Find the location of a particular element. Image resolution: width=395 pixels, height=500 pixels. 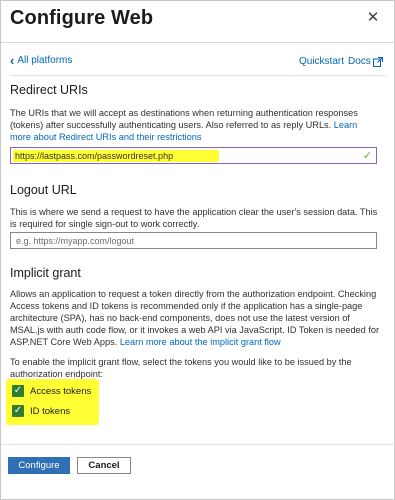

chevron-left-icon: ‹ is located at coordinates (12, 60).